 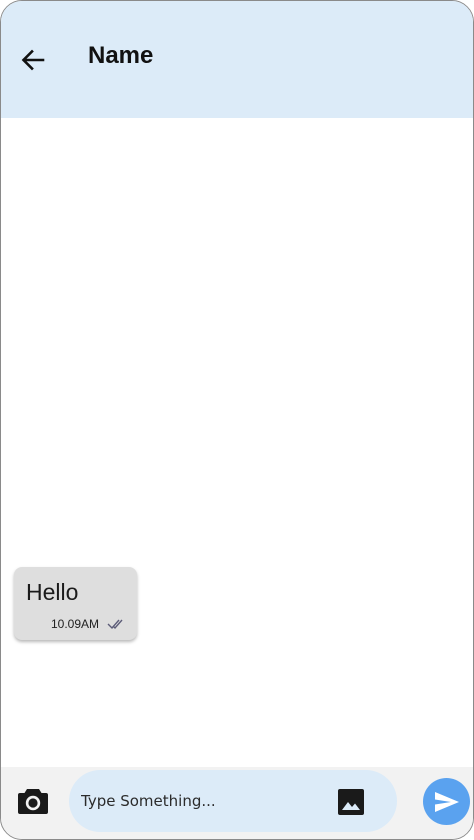 I want to click on message-bubble: Hello 10.09AM, so click(x=75, y=603).